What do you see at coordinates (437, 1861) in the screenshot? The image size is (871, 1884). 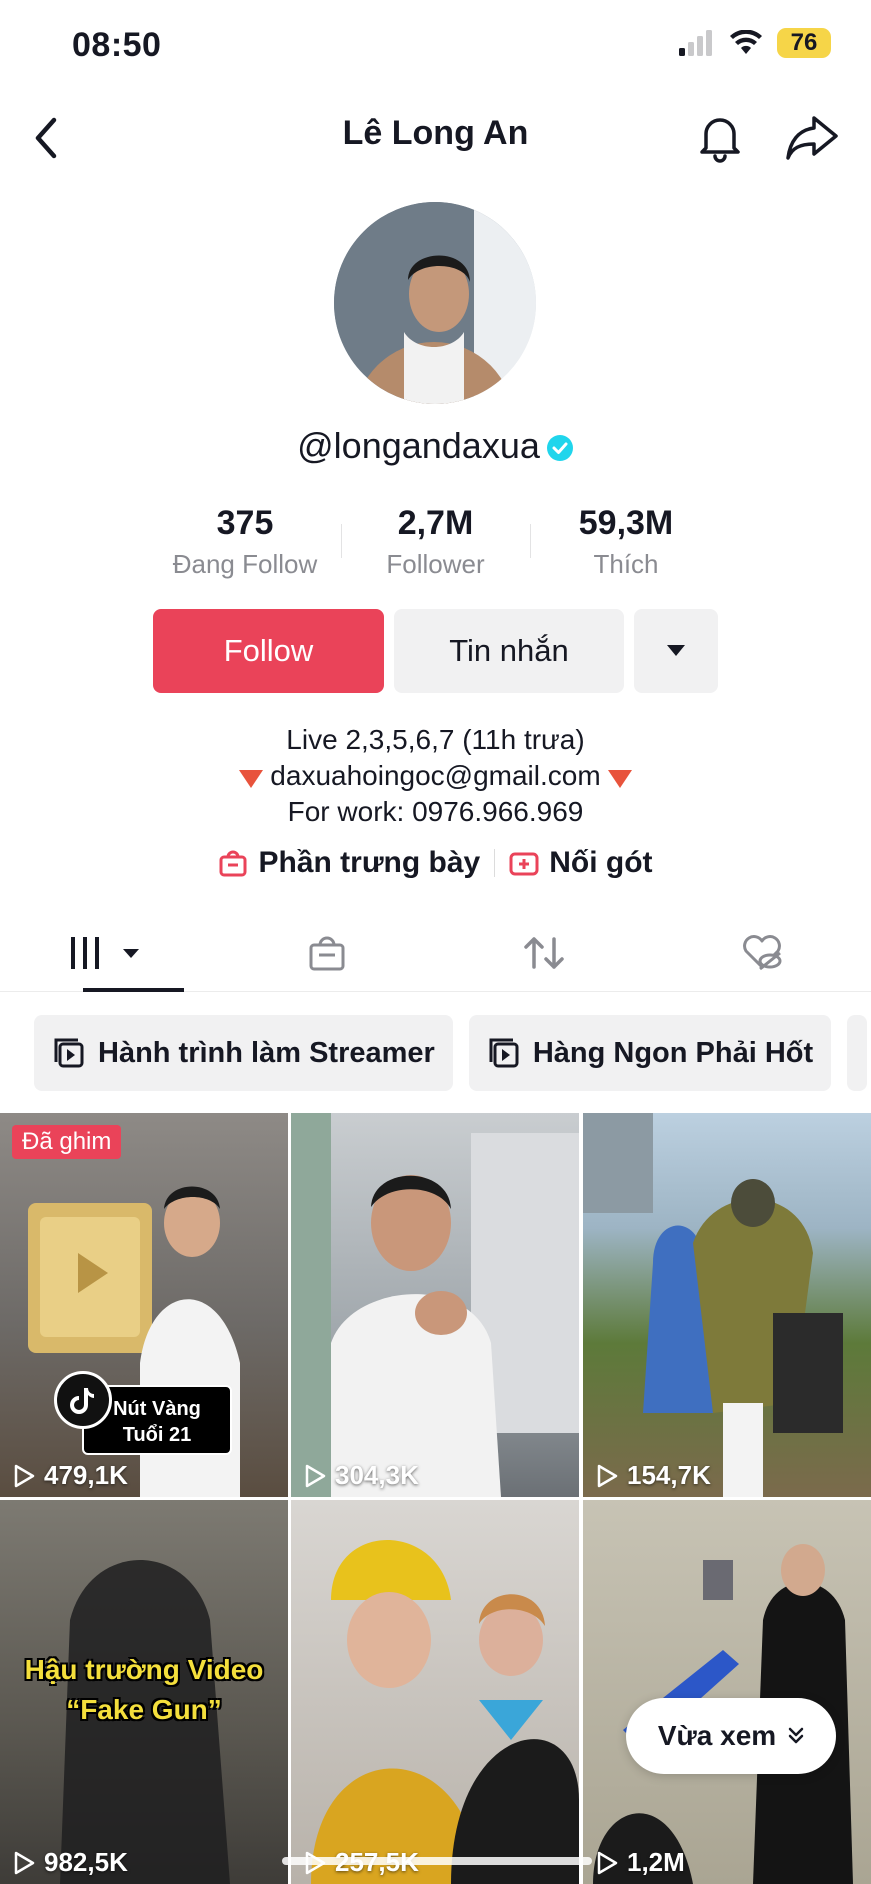 I see `home-indicator` at bounding box center [437, 1861].